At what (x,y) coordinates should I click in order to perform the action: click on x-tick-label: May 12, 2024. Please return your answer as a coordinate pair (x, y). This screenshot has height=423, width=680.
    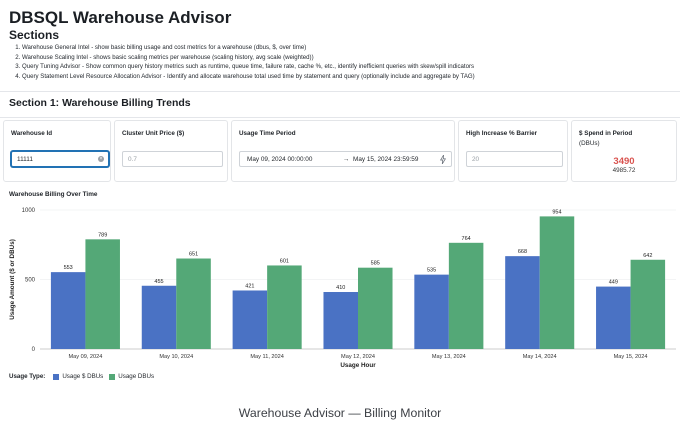
    Looking at the image, I should click on (358, 357).